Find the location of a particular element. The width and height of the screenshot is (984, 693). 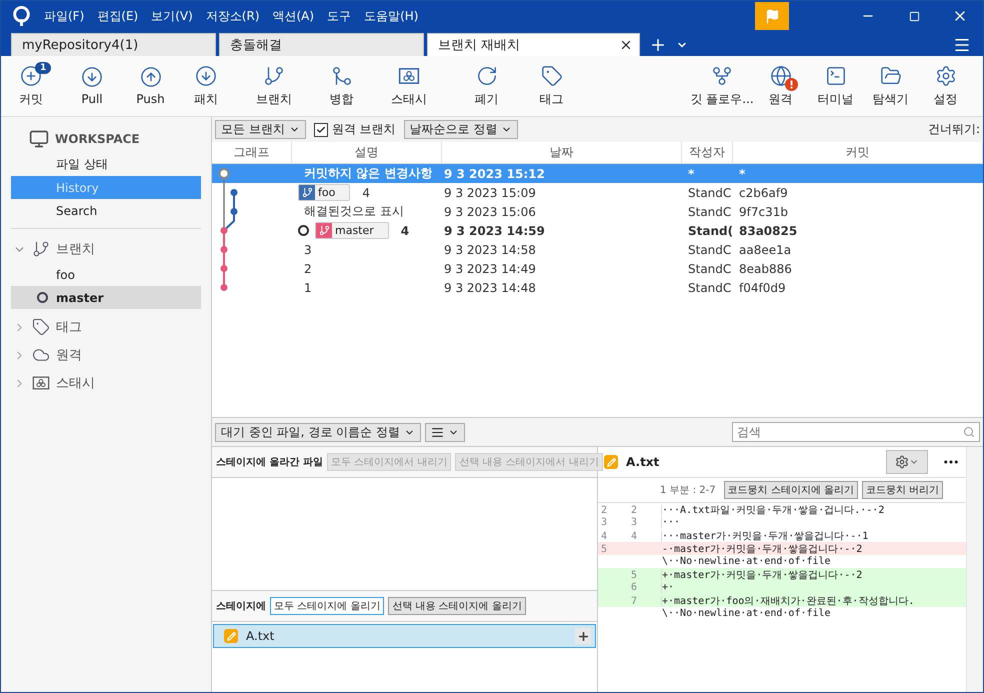

commit-row: master 4 9 3 2023 14:59 Stand( 83a0825 is located at coordinates (597, 230).